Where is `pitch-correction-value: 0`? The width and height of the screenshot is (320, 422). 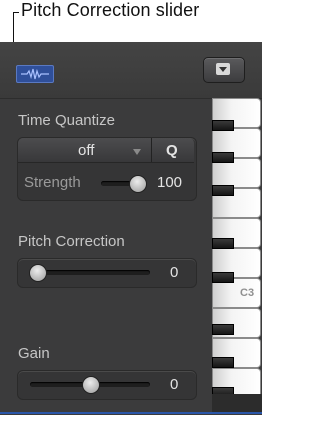 pitch-correction-value: 0 is located at coordinates (174, 272).